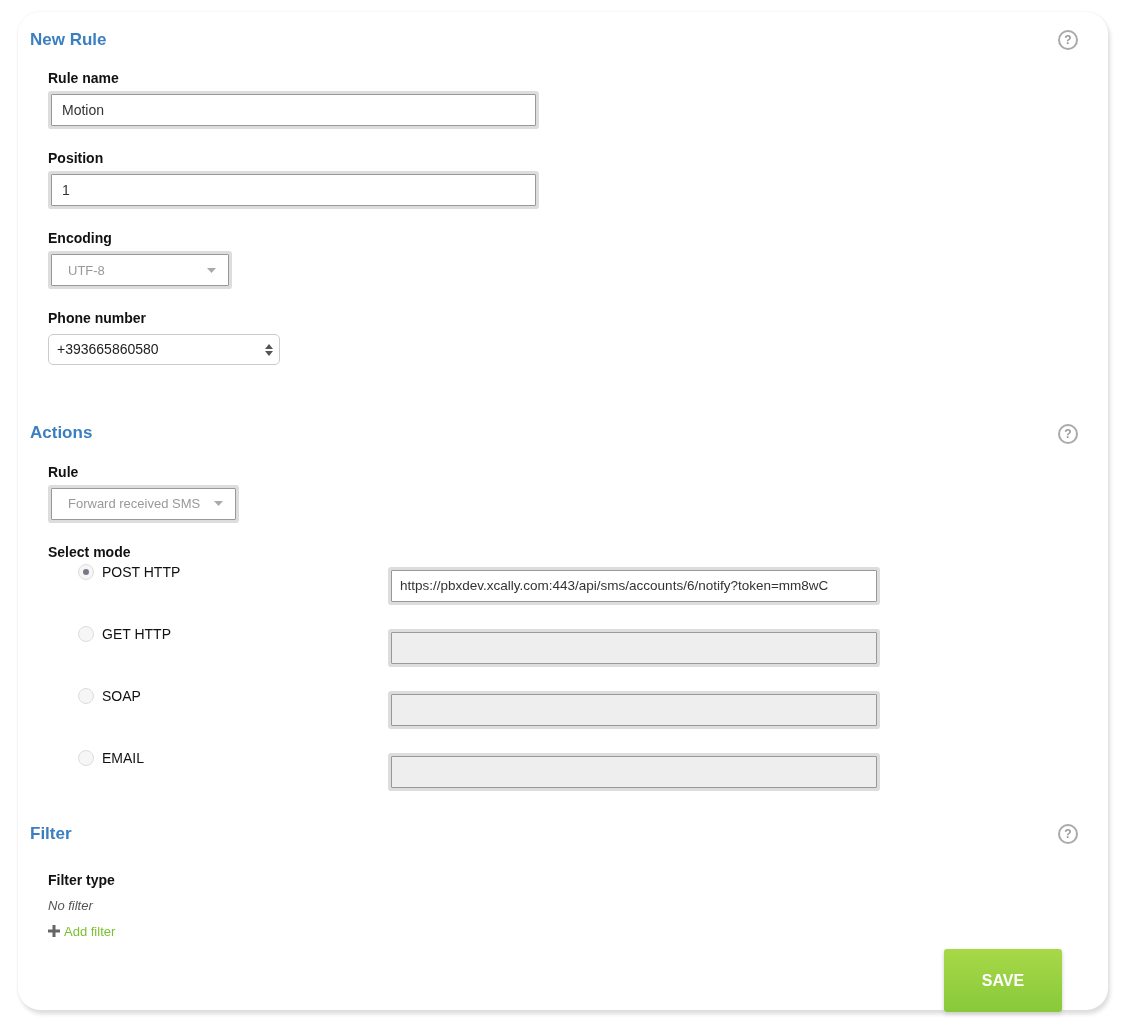 The width and height of the screenshot is (1126, 1034). What do you see at coordinates (121, 696) in the screenshot?
I see `radio-label: SOAP` at bounding box center [121, 696].